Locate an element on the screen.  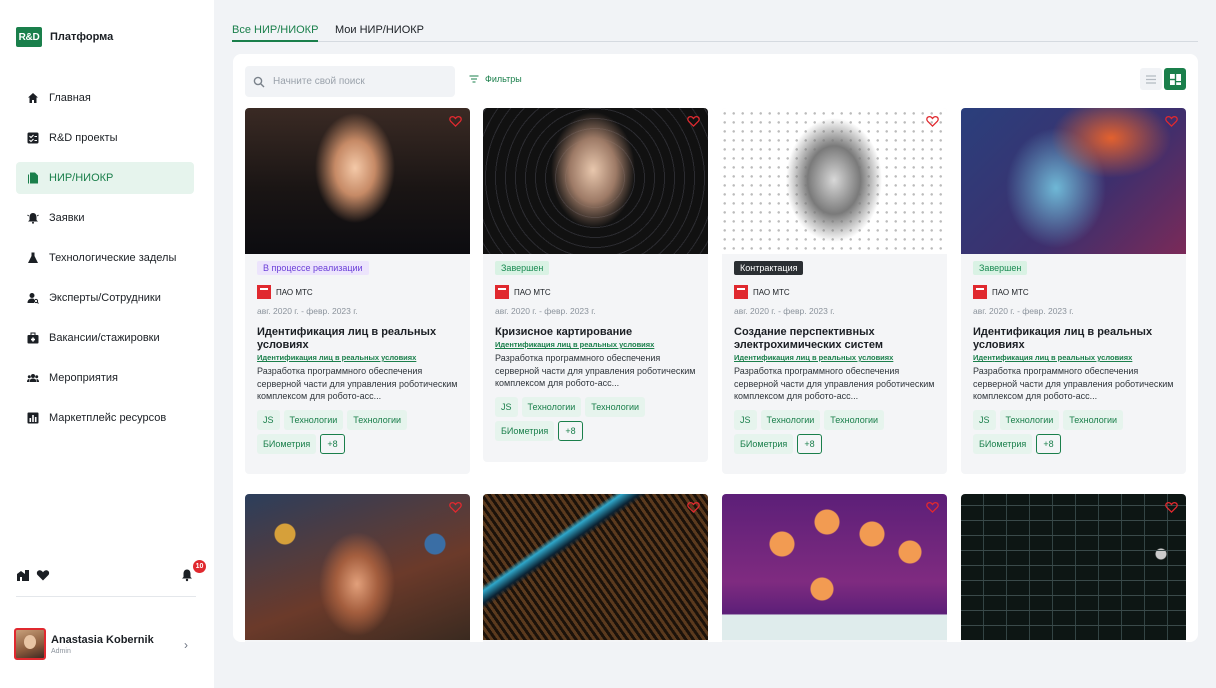
user-role: Admin is located at coordinates (61, 651).